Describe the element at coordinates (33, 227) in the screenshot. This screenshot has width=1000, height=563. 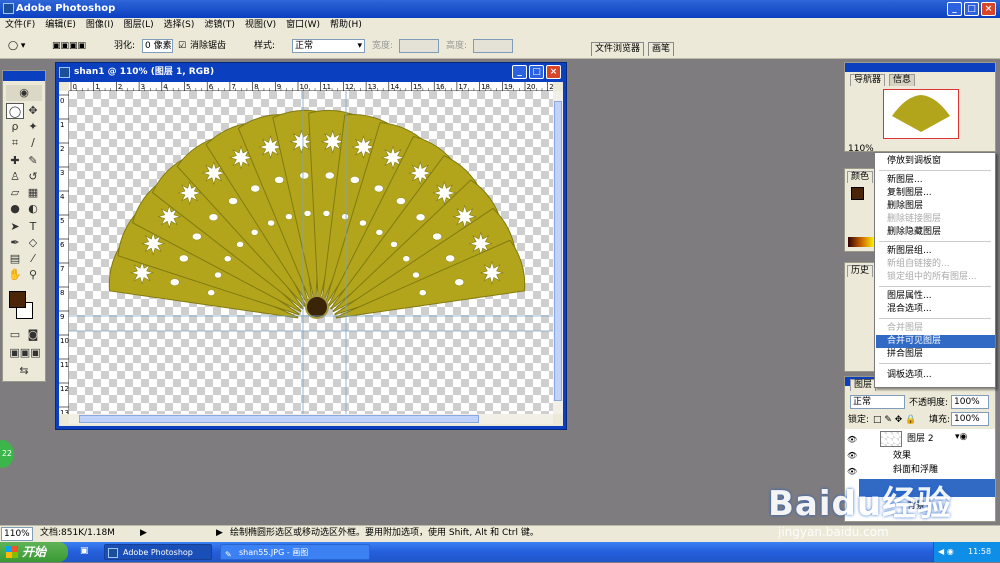
I see `text-tool-icon: T` at that location.